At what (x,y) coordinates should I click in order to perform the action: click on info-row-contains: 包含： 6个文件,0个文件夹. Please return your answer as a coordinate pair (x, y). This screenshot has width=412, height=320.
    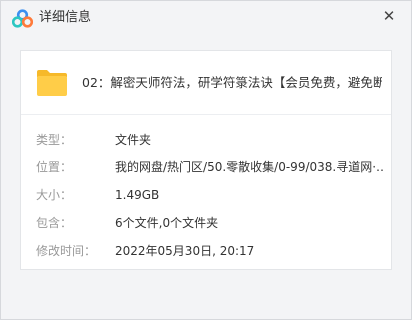
    Looking at the image, I should click on (206, 223).